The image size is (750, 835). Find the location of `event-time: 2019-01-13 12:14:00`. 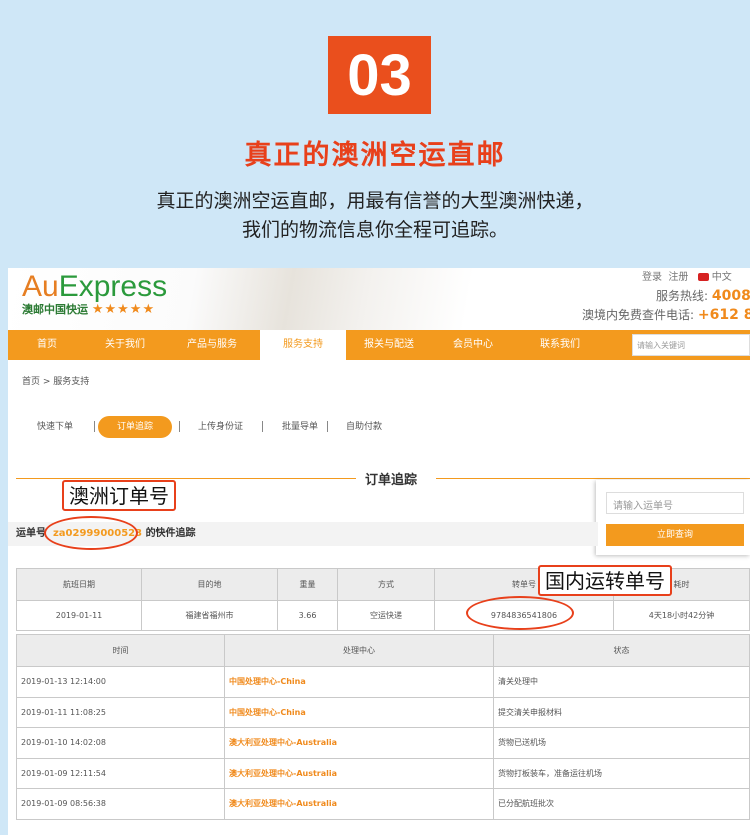

event-time: 2019-01-13 12:14:00 is located at coordinates (120, 682).